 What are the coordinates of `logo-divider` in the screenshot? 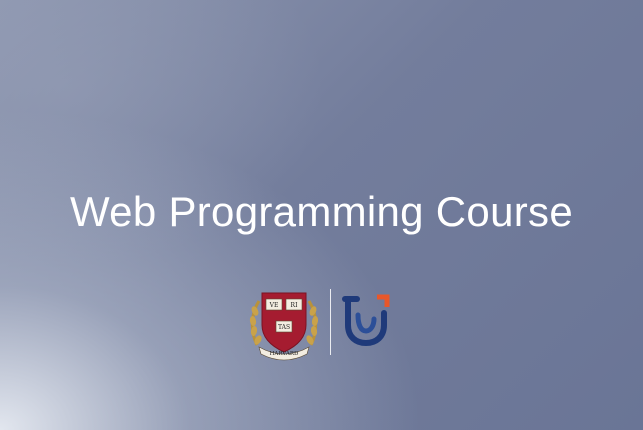 It's located at (330, 322).